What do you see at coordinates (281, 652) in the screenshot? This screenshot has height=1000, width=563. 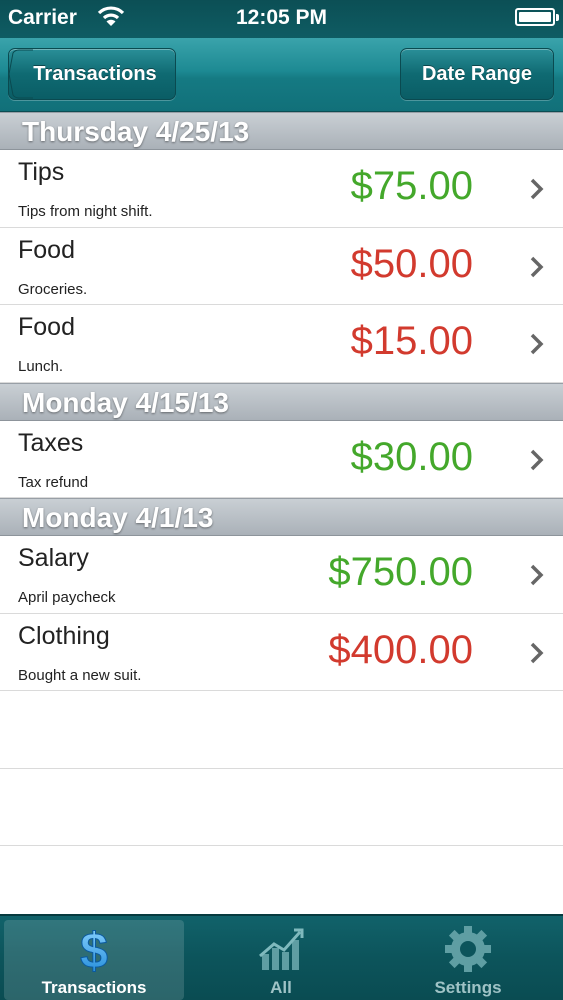 I see `transaction-row: Clothing Bought a new suit. $400.00` at bounding box center [281, 652].